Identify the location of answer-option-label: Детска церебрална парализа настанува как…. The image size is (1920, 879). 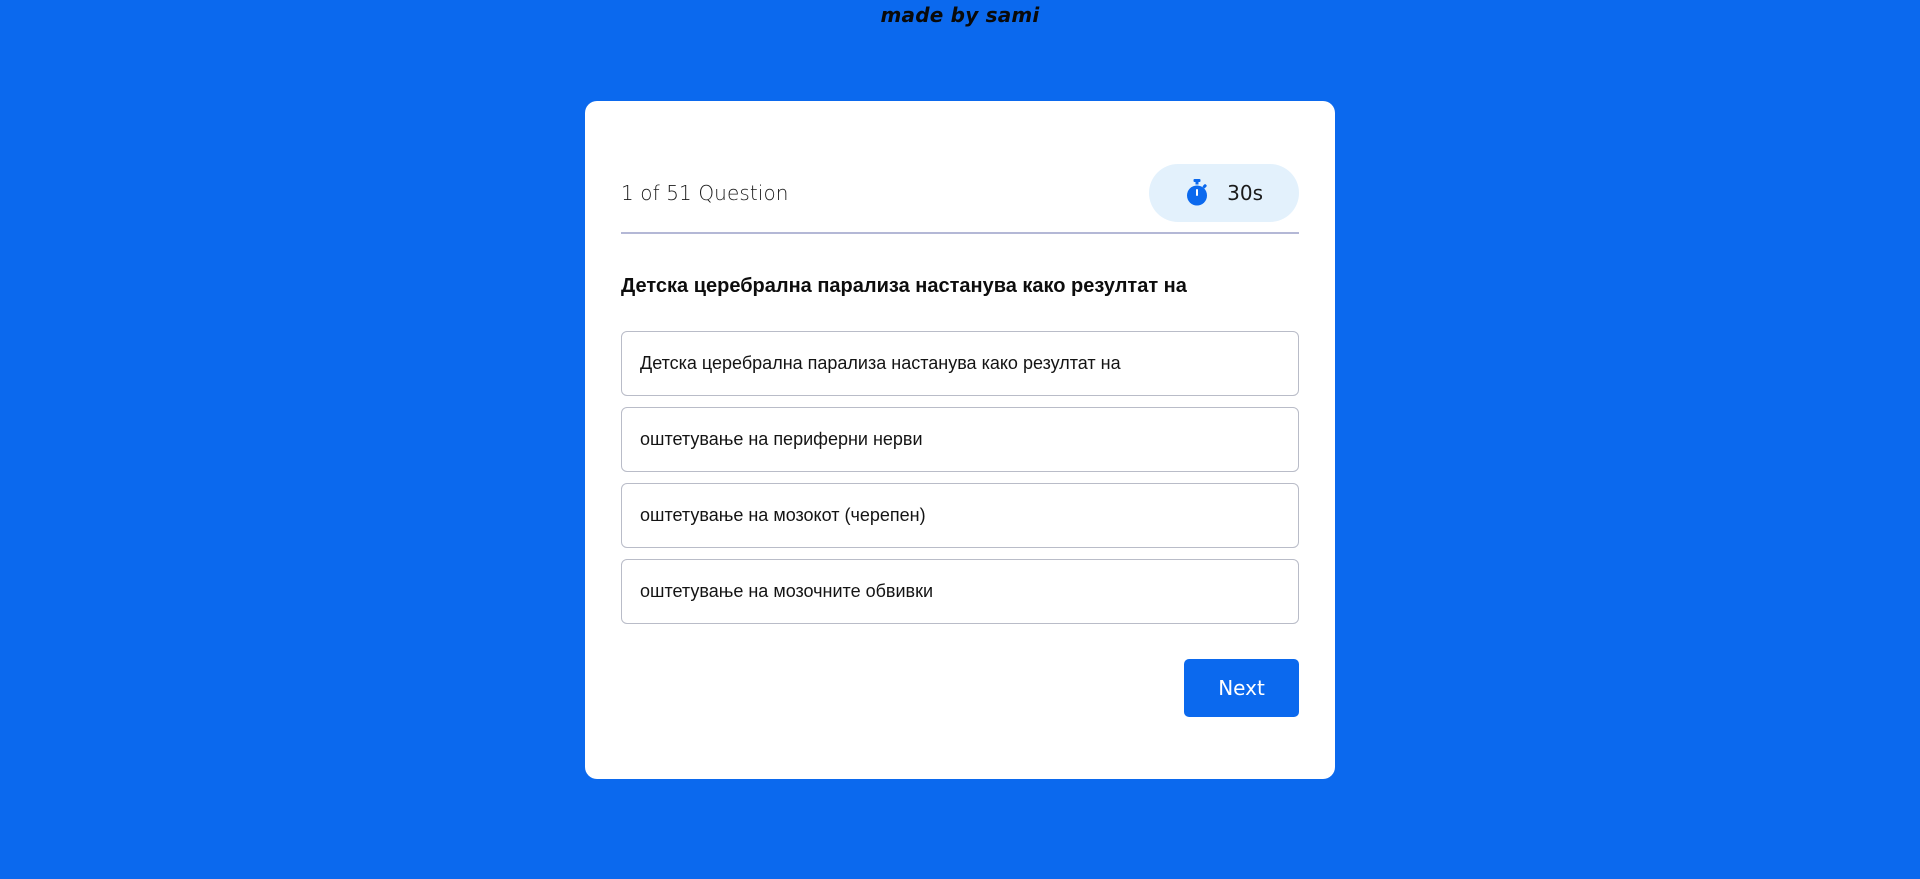
(880, 363).